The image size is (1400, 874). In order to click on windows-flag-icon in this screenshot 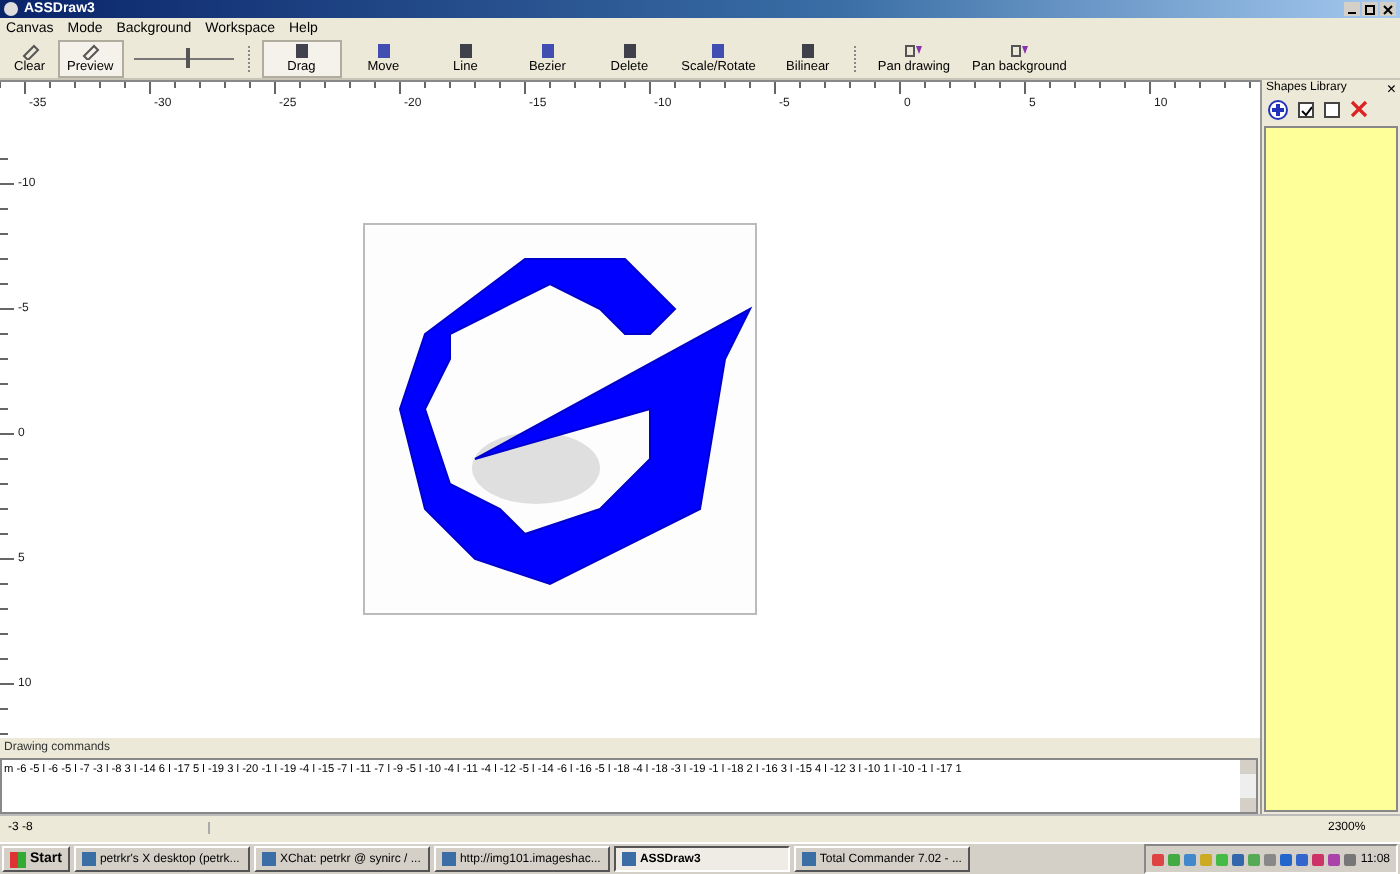, I will do `click(18, 859)`.